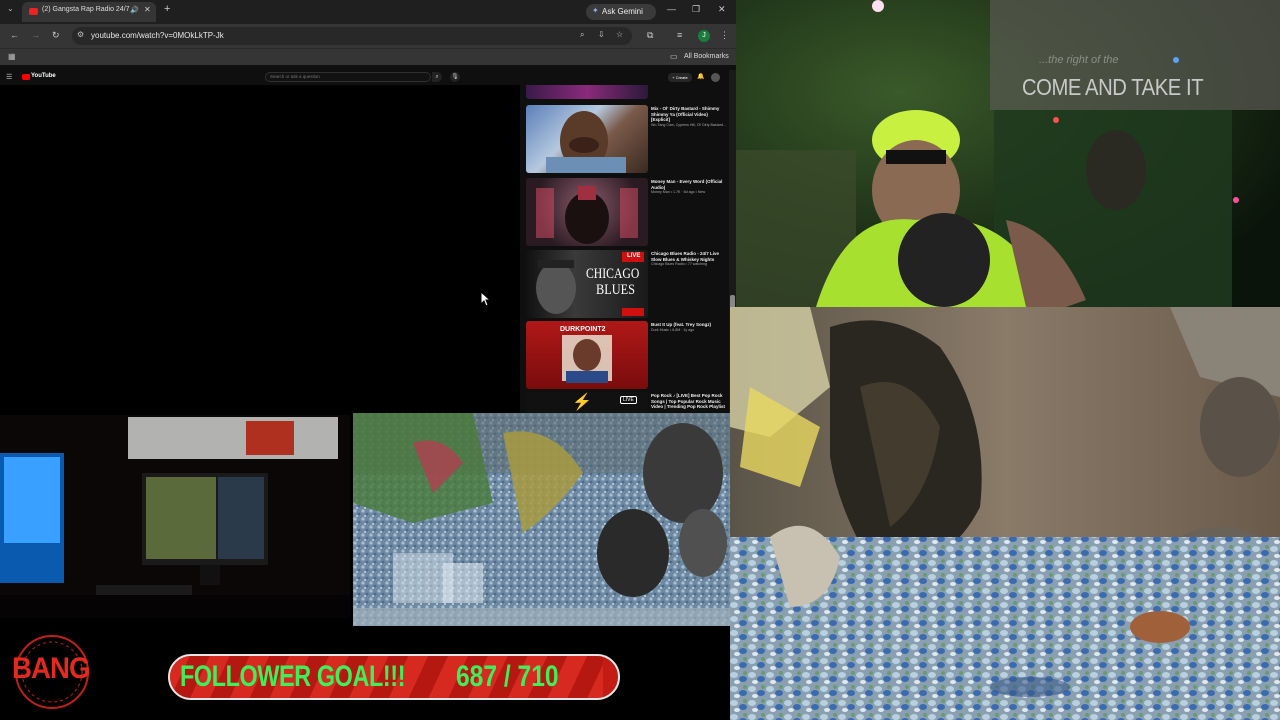 The height and width of the screenshot is (720, 1280). What do you see at coordinates (295, 76) in the screenshot?
I see `search-placeholder: Search or ask a question` at bounding box center [295, 76].